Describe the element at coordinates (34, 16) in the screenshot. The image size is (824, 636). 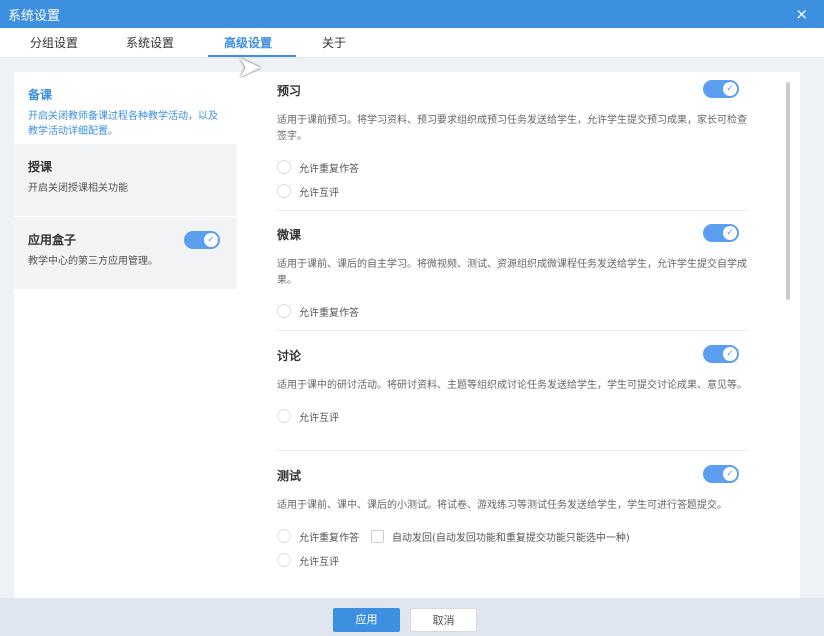
I see `window-title: 系统设置` at that location.